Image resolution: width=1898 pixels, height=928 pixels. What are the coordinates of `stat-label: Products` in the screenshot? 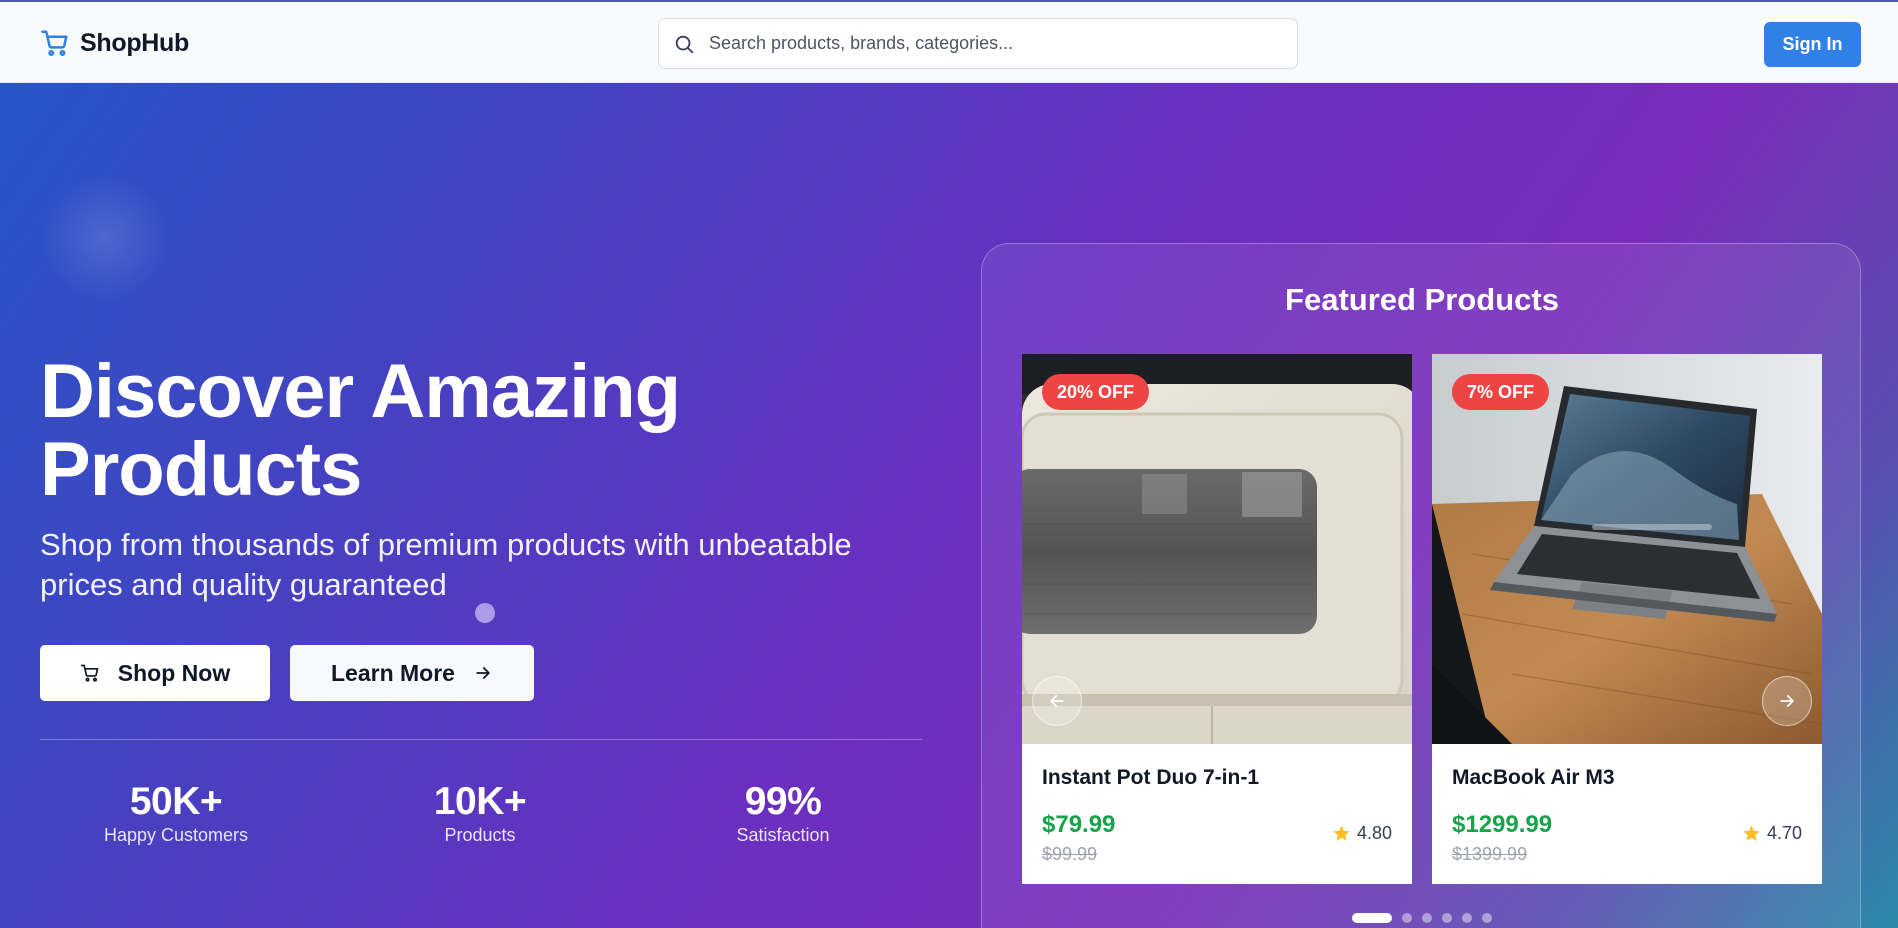 It's located at (480, 835).